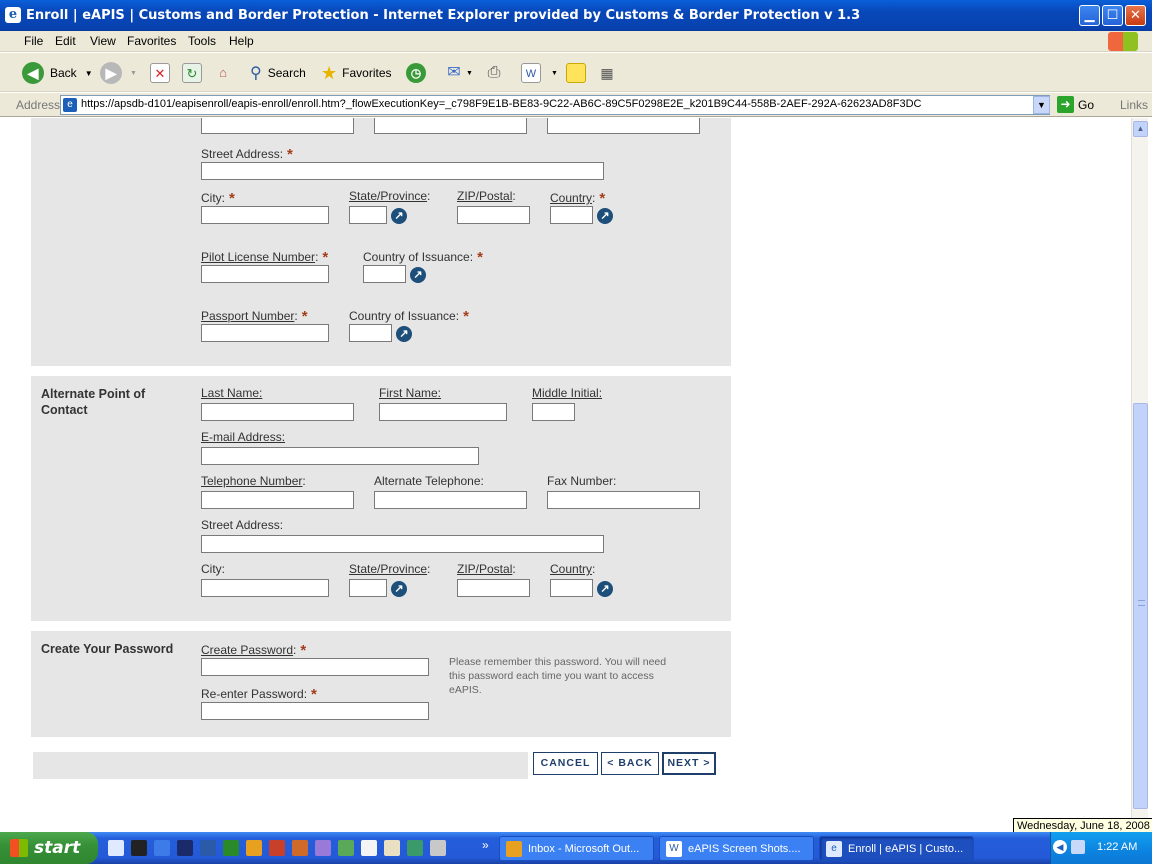  I want to click on license-country-lookup-icon: ↗, so click(418, 275).